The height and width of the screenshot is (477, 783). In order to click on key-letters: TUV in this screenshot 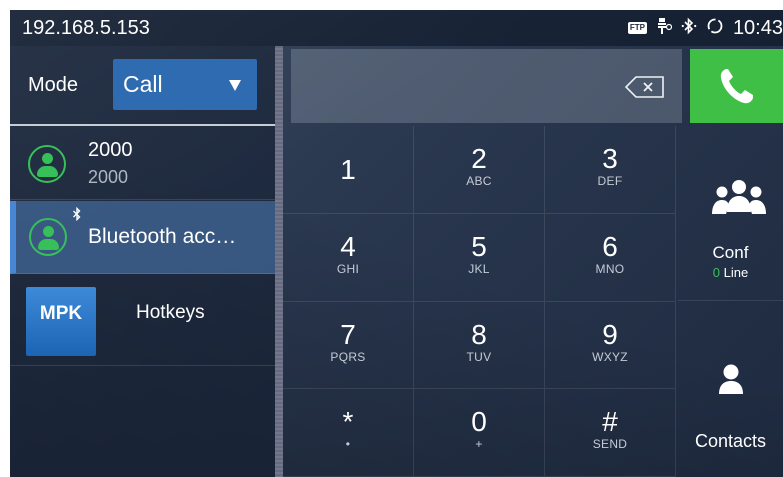, I will do `click(479, 356)`.